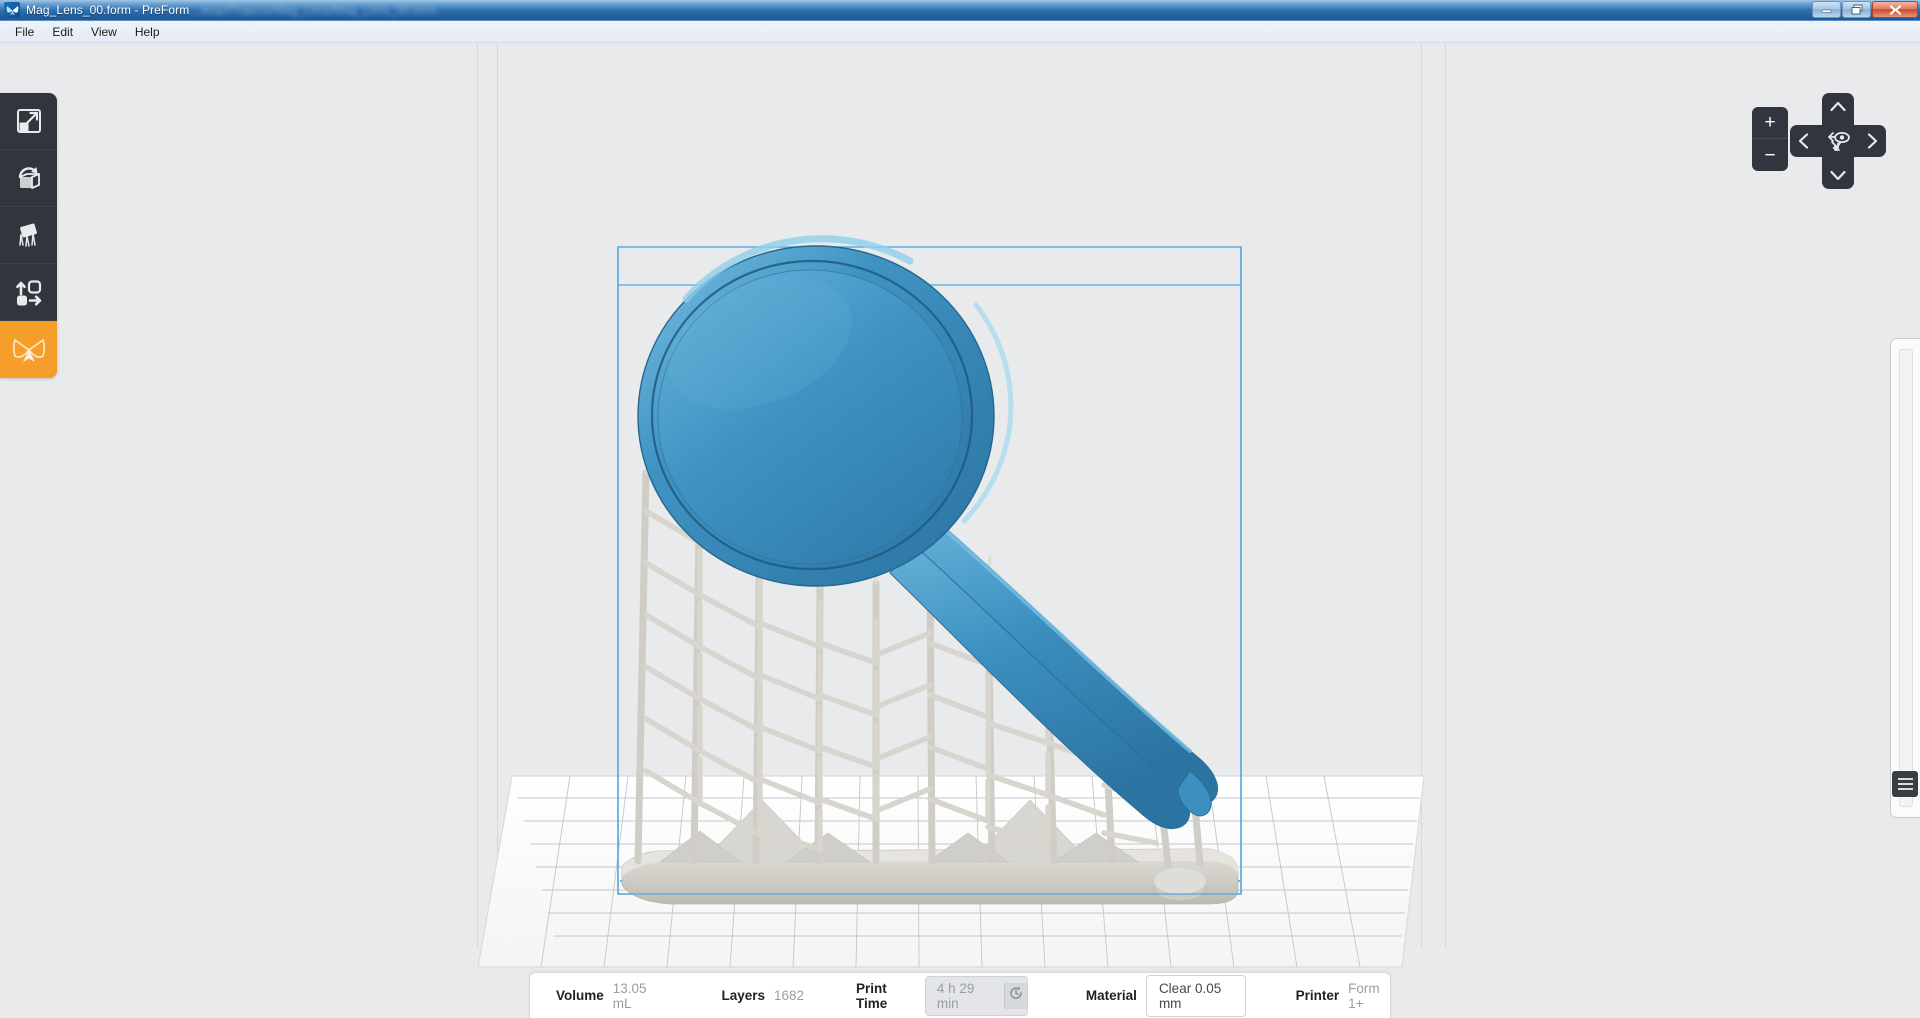 The image size is (1920, 1018). What do you see at coordinates (1343, 996) in the screenshot?
I see `status-printer: Printer Form 1+` at bounding box center [1343, 996].